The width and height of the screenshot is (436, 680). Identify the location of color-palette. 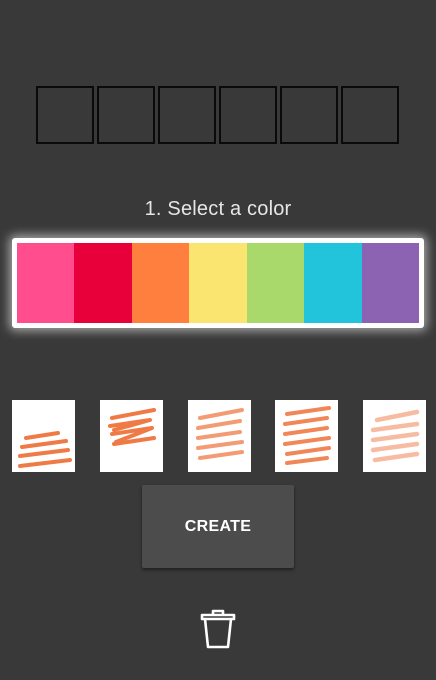
(218, 283).